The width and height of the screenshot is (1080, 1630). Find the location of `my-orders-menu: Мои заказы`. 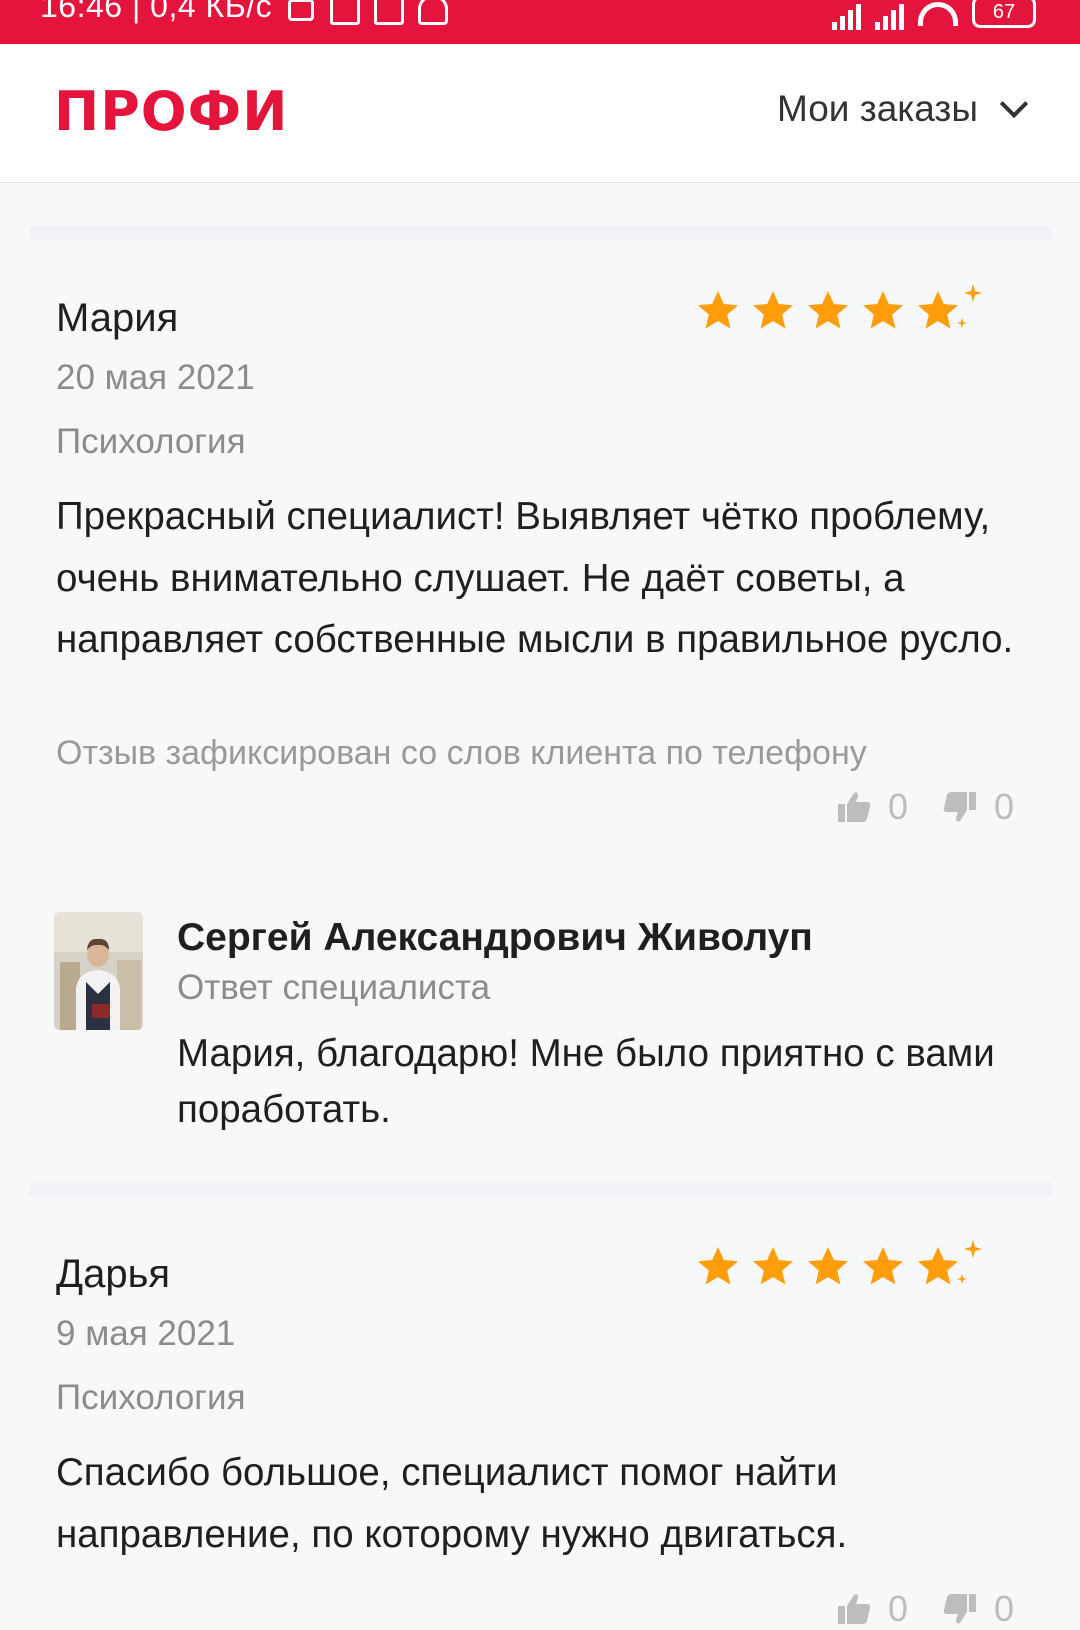

my-orders-menu: Мои заказы is located at coordinates (902, 109).